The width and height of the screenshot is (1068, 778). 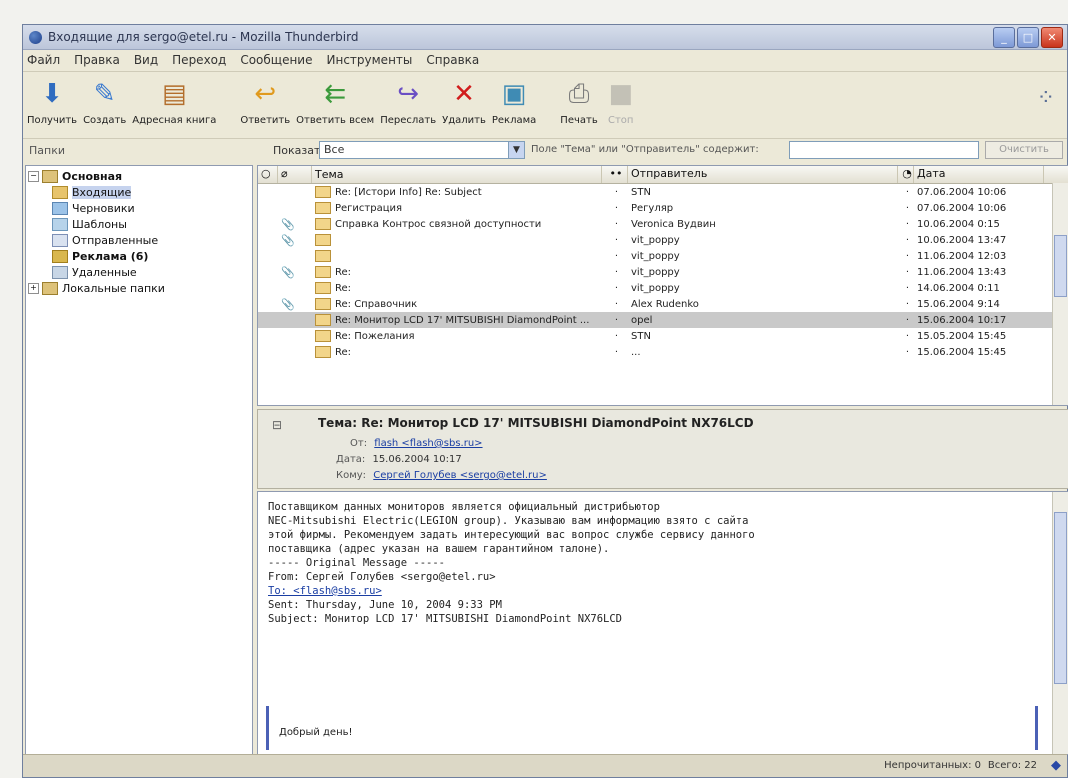 I want to click on junk-button: ▣ Реклама, so click(x=514, y=99).